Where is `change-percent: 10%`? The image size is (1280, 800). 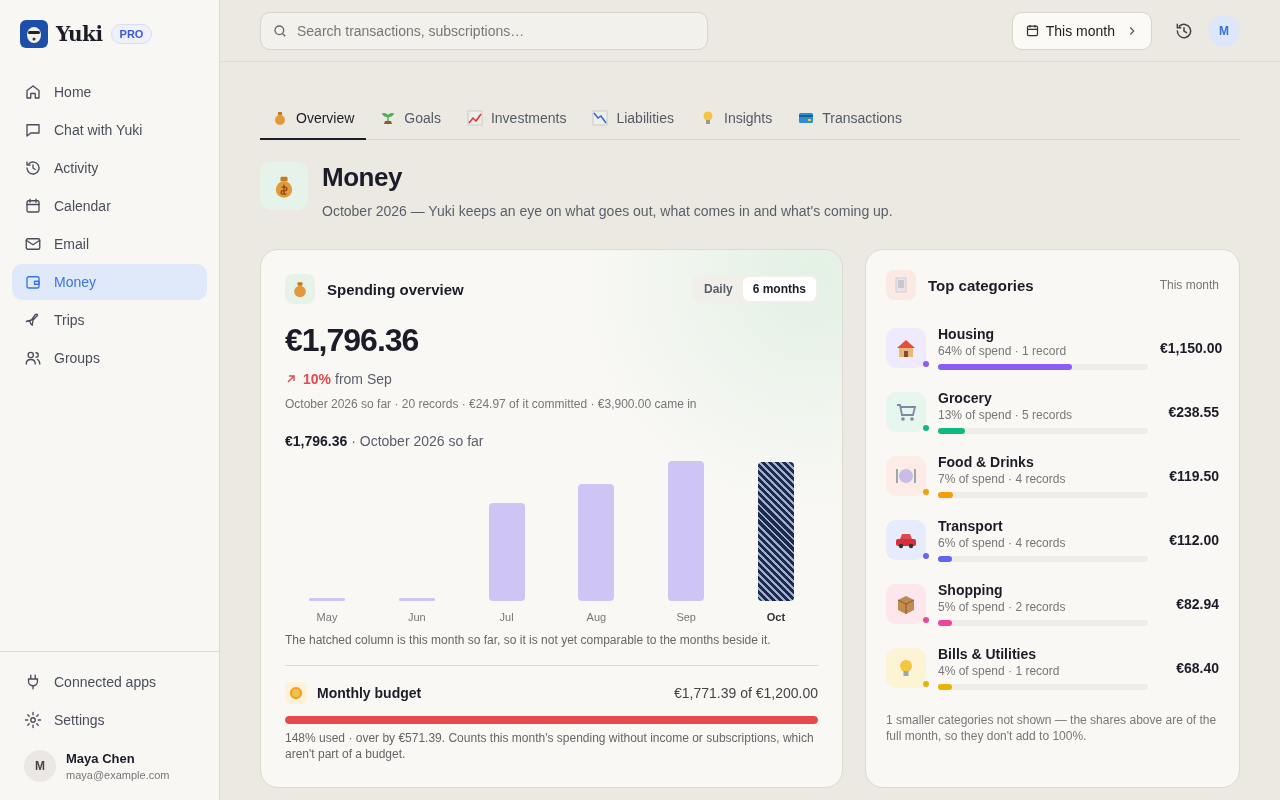
change-percent: 10% is located at coordinates (317, 379).